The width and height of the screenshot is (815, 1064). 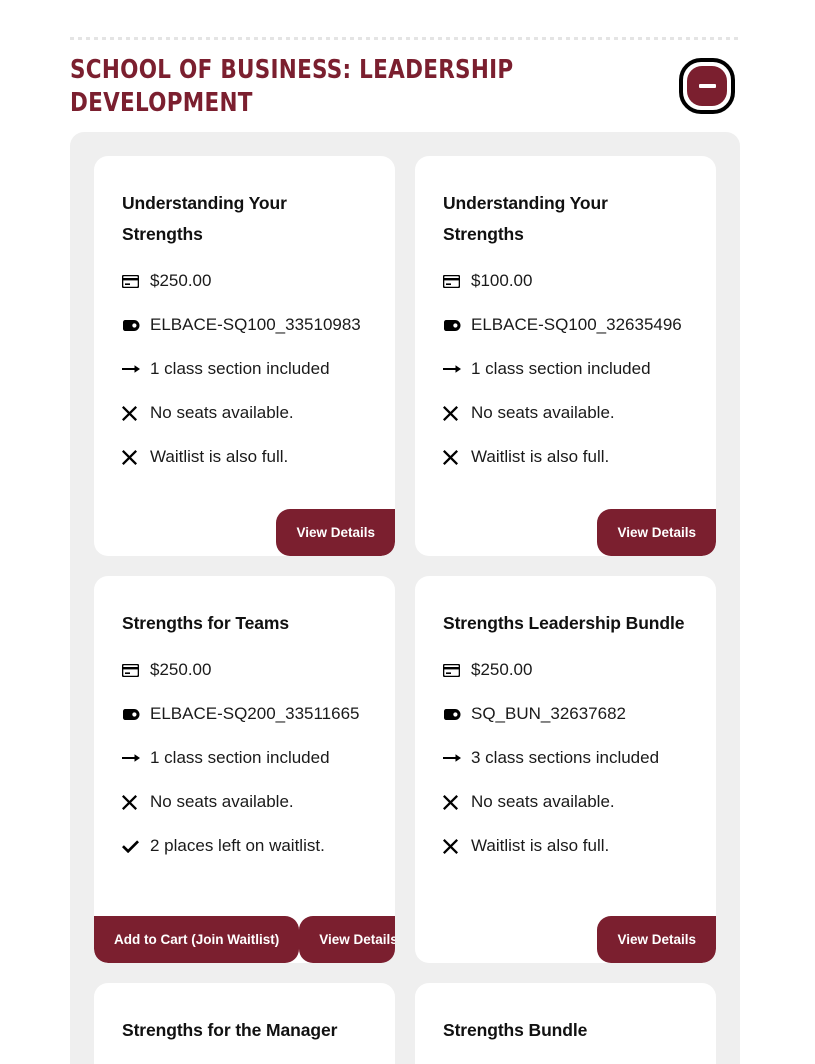 I want to click on course-code-row: ELBACE-SQ200_33511665, so click(x=244, y=714).